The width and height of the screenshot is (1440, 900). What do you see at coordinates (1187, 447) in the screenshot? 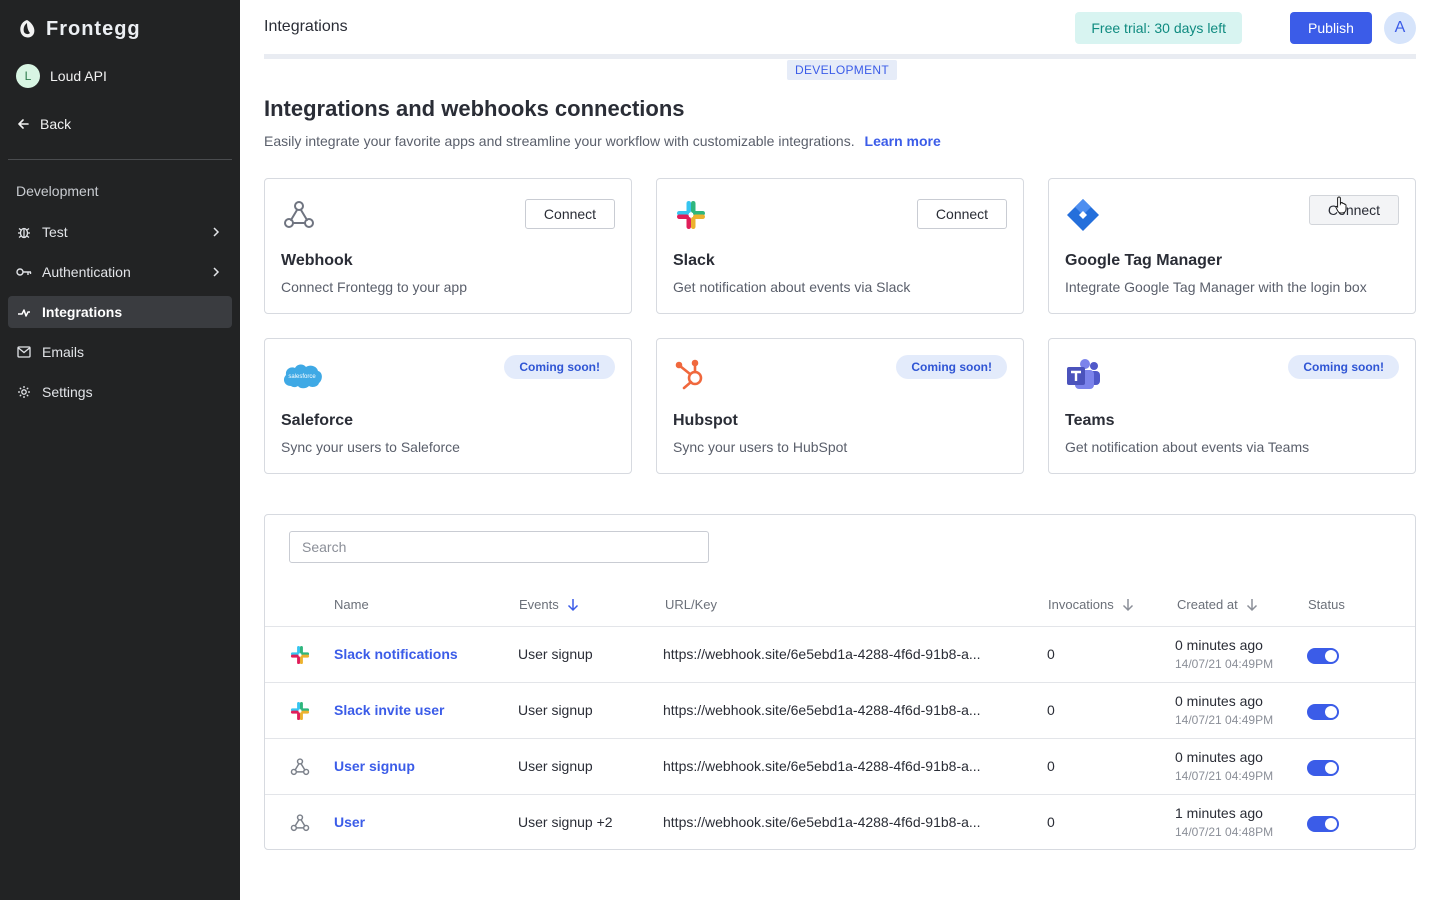
I see `card-description: Get notification about events via Teams` at bounding box center [1187, 447].